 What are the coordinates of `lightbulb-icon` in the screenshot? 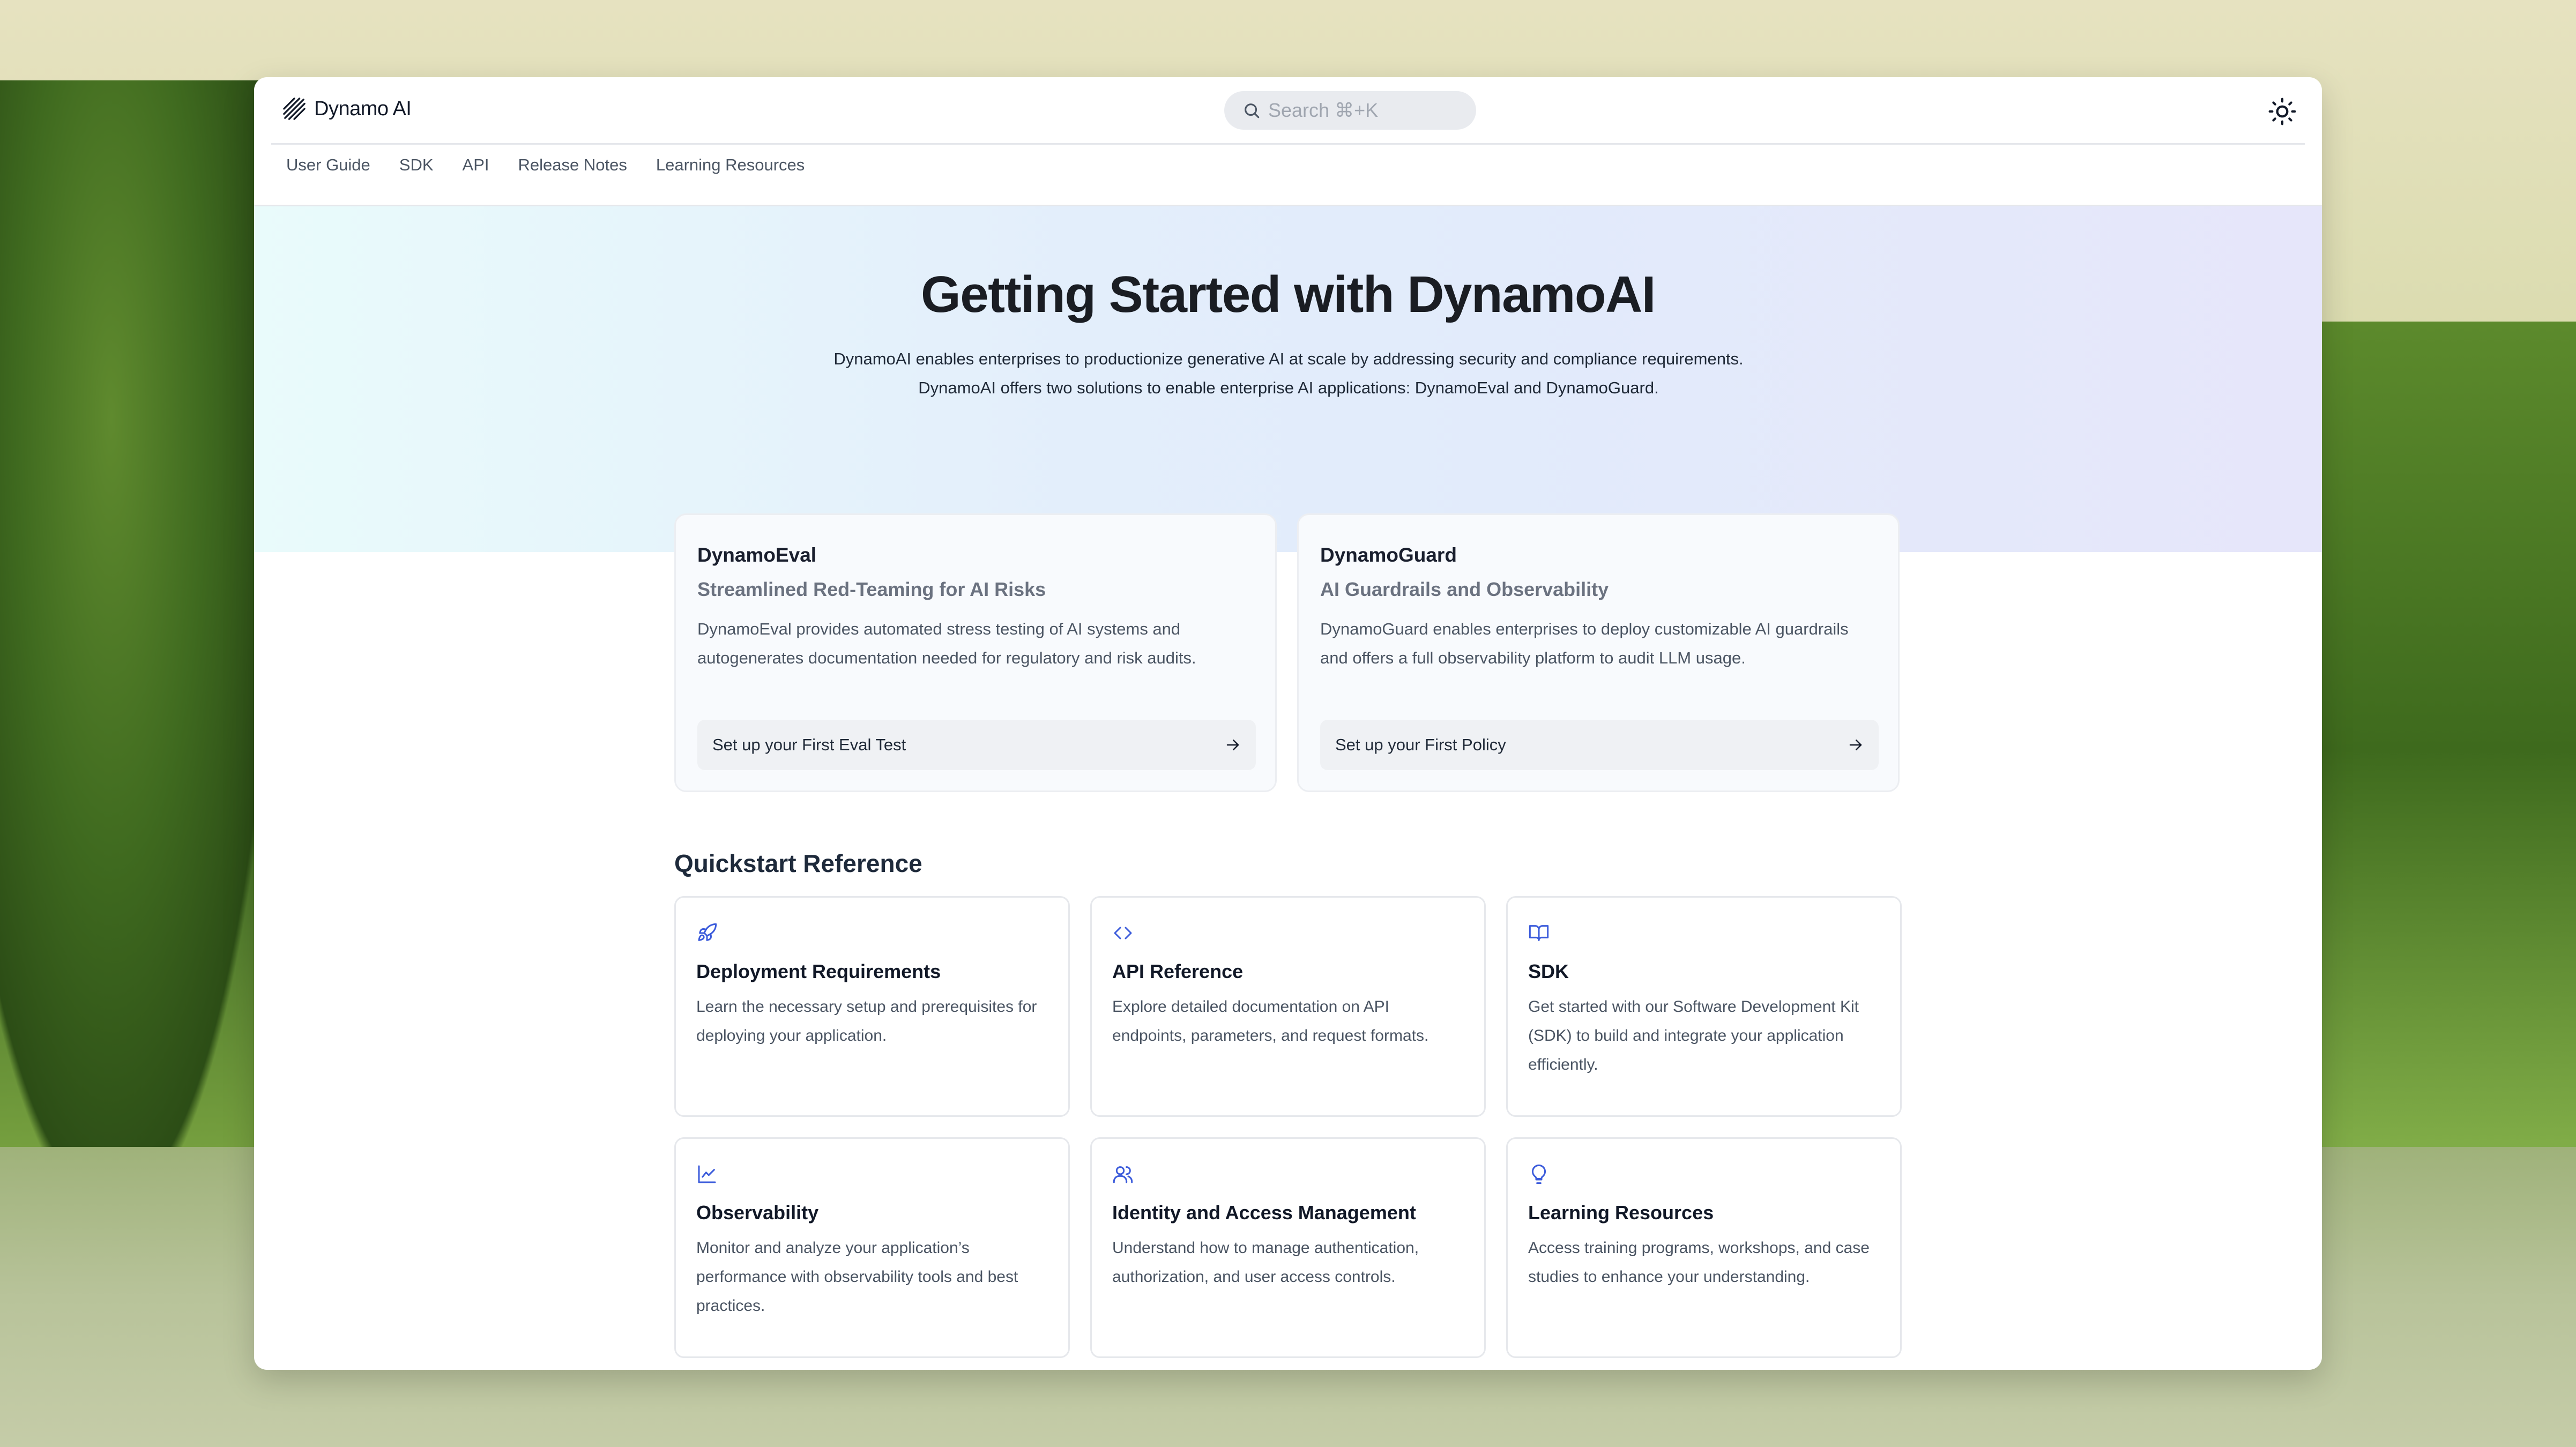 It's located at (1538, 1174).